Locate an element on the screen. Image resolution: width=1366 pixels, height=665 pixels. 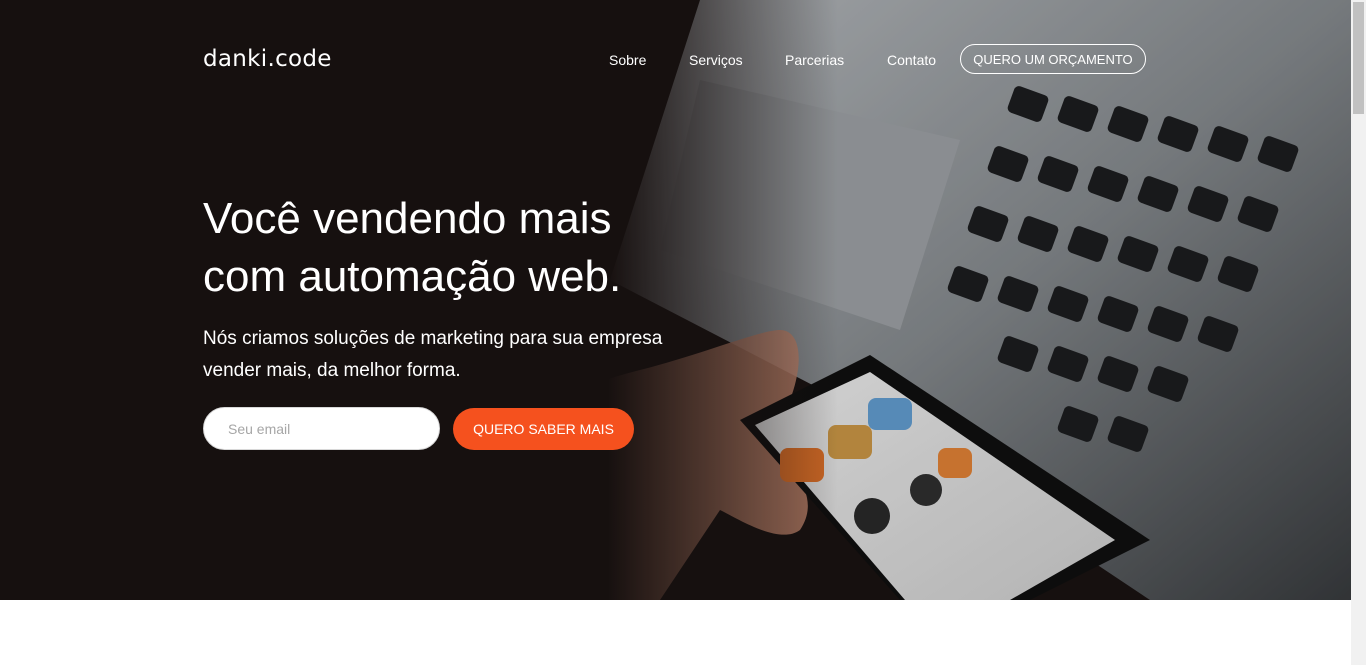
email-input is located at coordinates (321, 428).